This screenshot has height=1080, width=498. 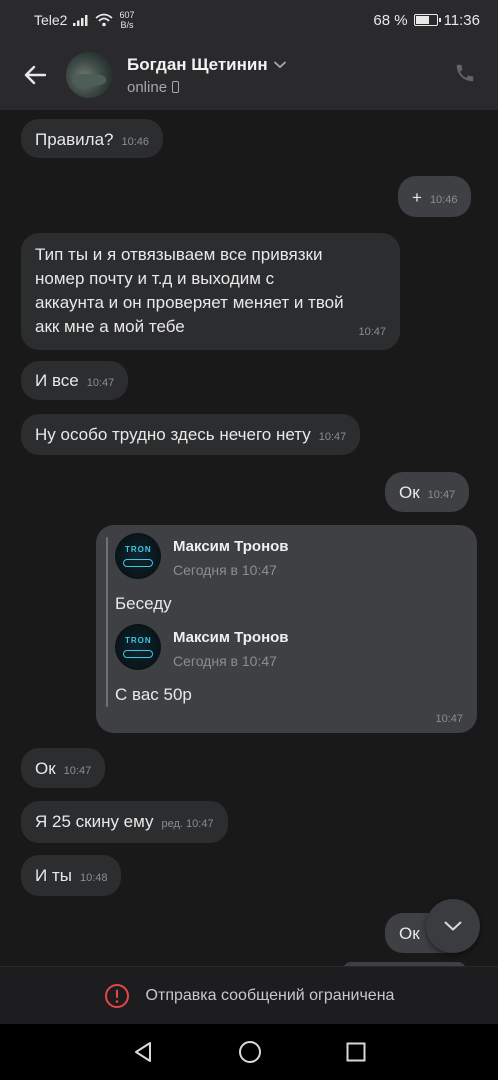 I want to click on call-button, so click(x=467, y=75).